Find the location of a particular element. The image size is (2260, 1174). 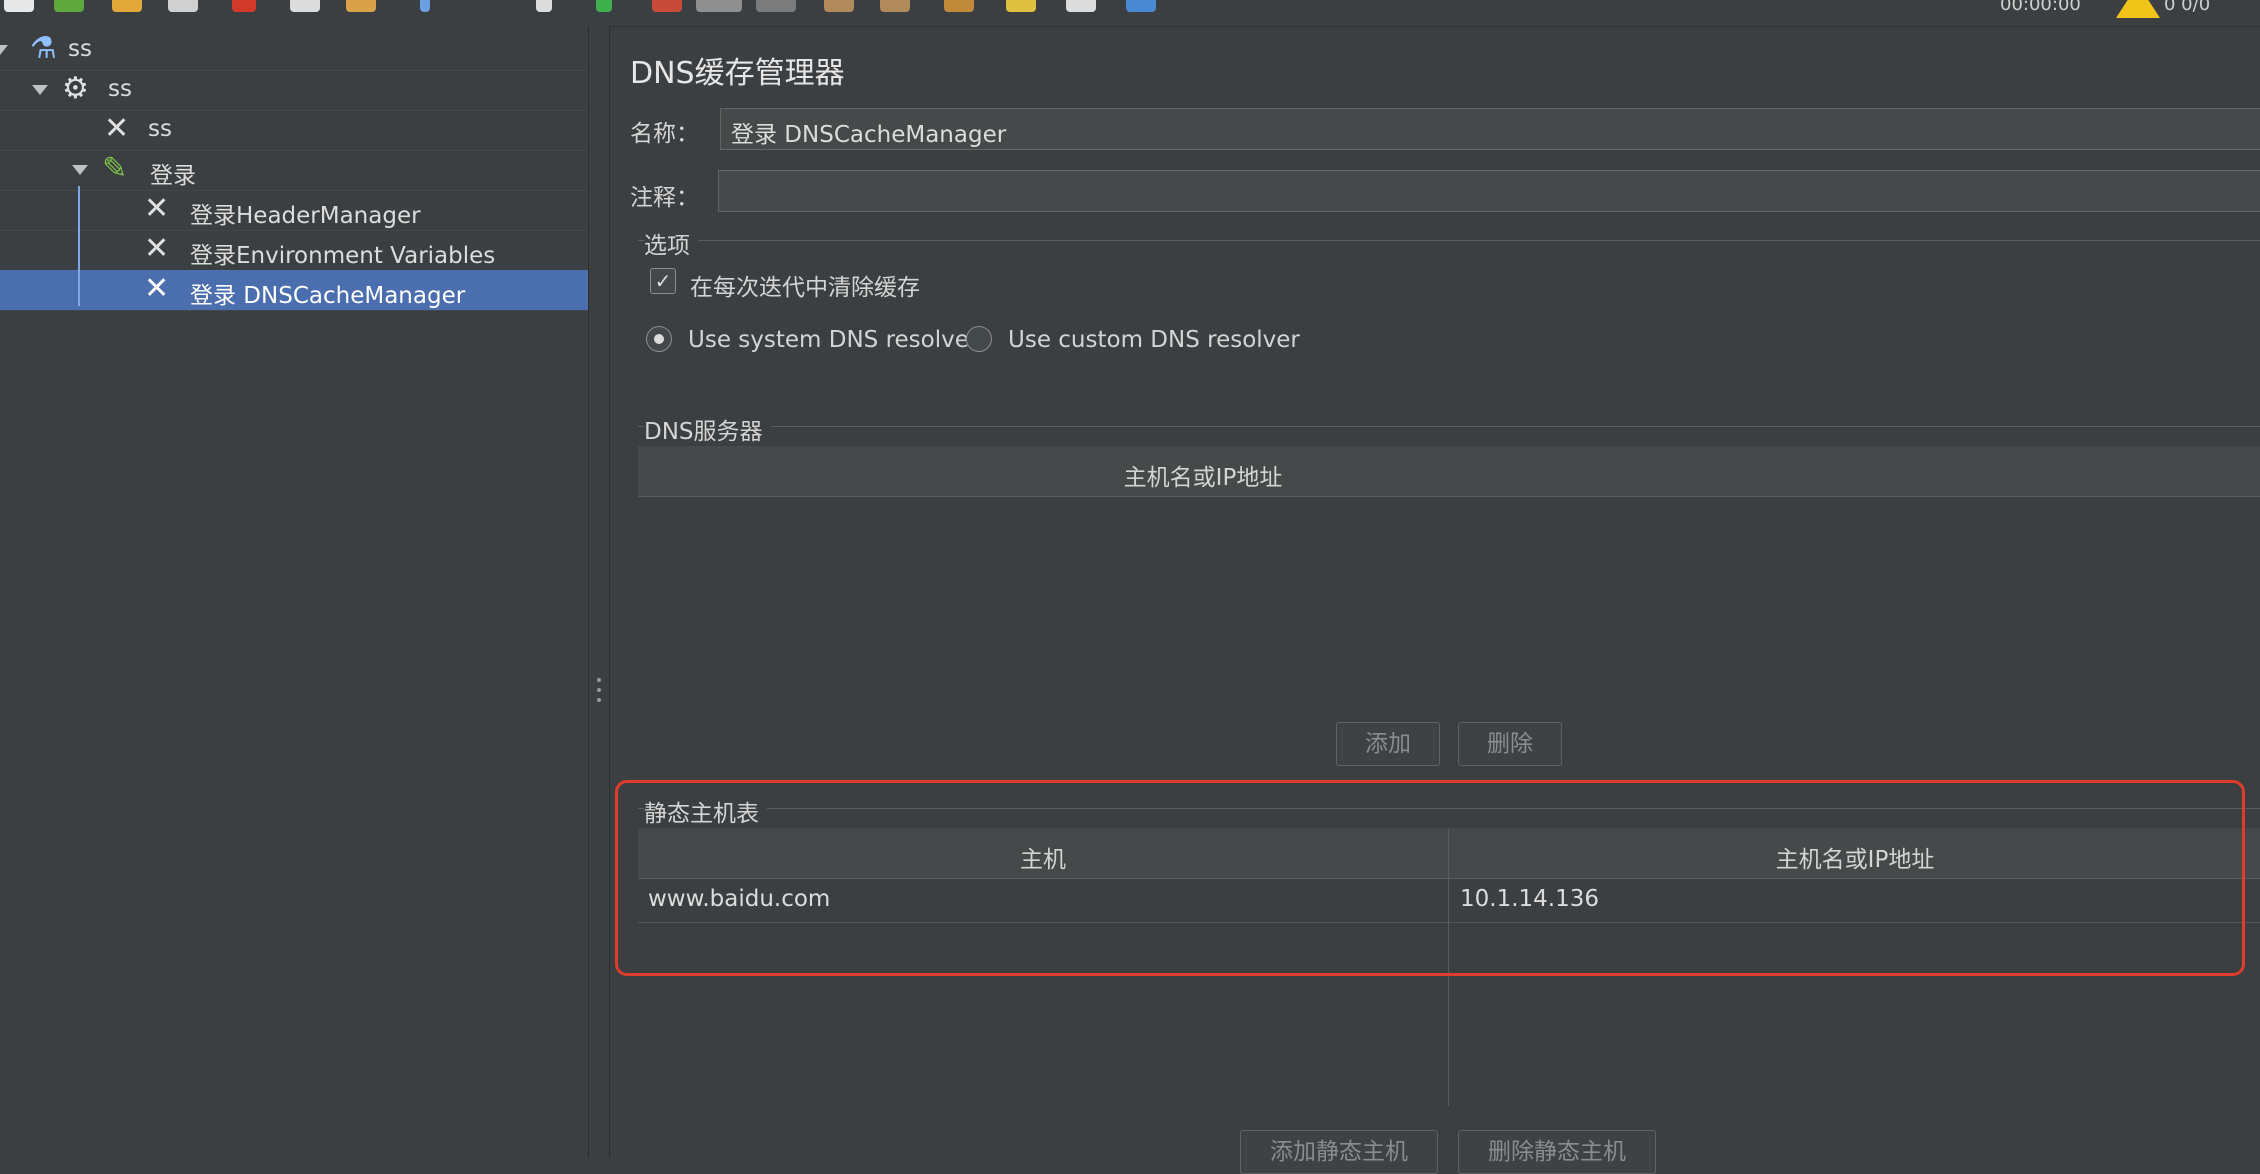

system-dns-radio is located at coordinates (659, 339).